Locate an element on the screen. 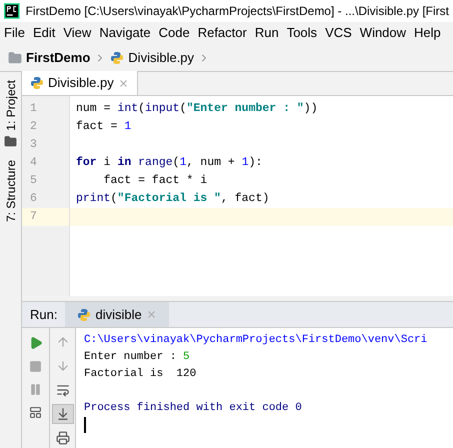 The image size is (453, 448). line-number: 3 is located at coordinates (33, 144).